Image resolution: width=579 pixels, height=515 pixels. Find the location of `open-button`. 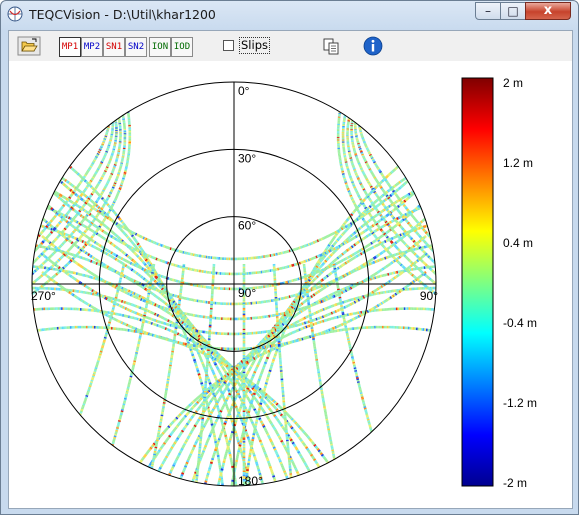

open-button is located at coordinates (29, 46).